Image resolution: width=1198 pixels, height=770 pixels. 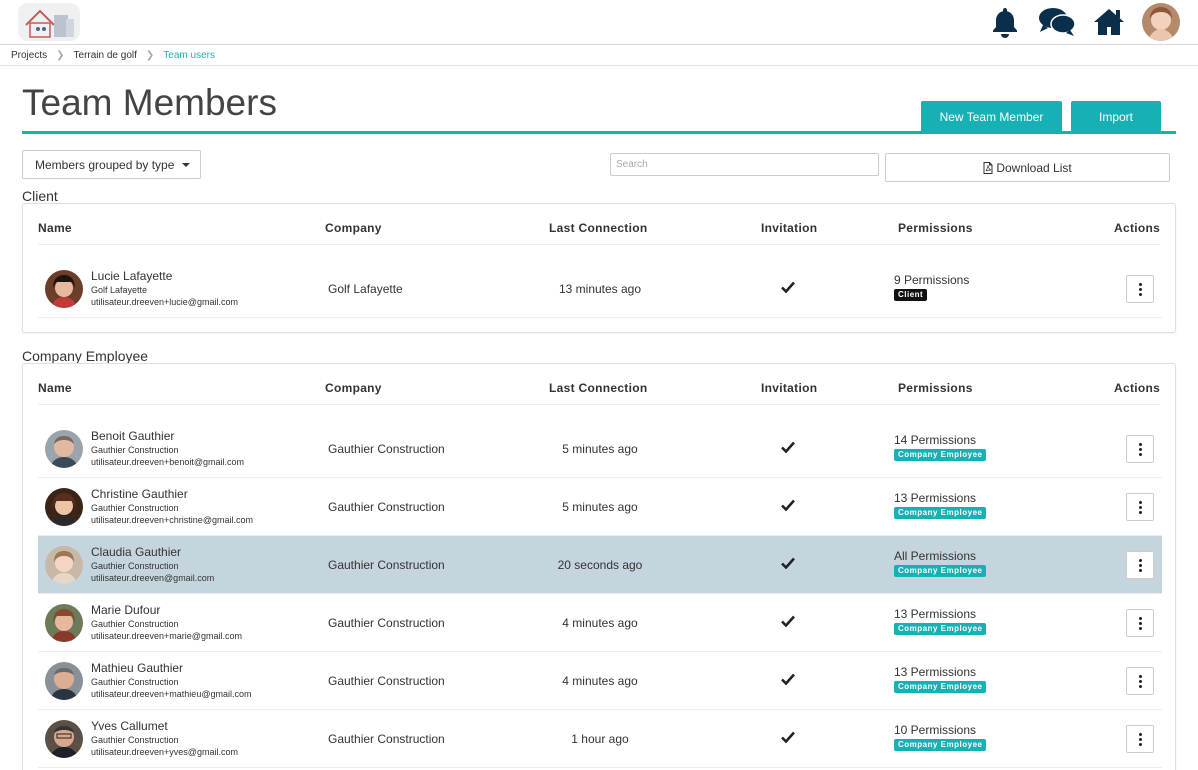 What do you see at coordinates (139, 494) in the screenshot?
I see `member-name: Christine Gauthier` at bounding box center [139, 494].